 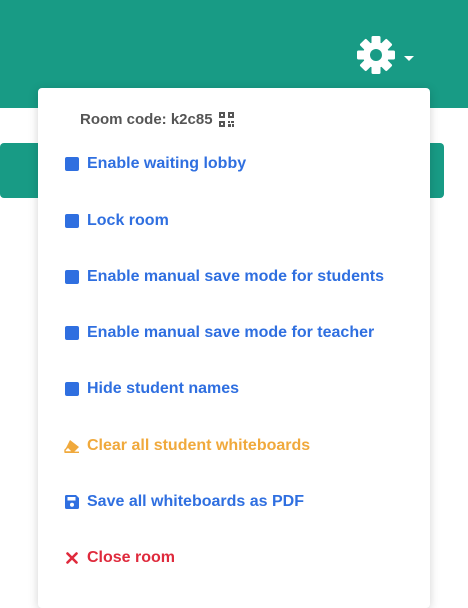 I want to click on room-code: Room code: k2c85, so click(x=157, y=119).